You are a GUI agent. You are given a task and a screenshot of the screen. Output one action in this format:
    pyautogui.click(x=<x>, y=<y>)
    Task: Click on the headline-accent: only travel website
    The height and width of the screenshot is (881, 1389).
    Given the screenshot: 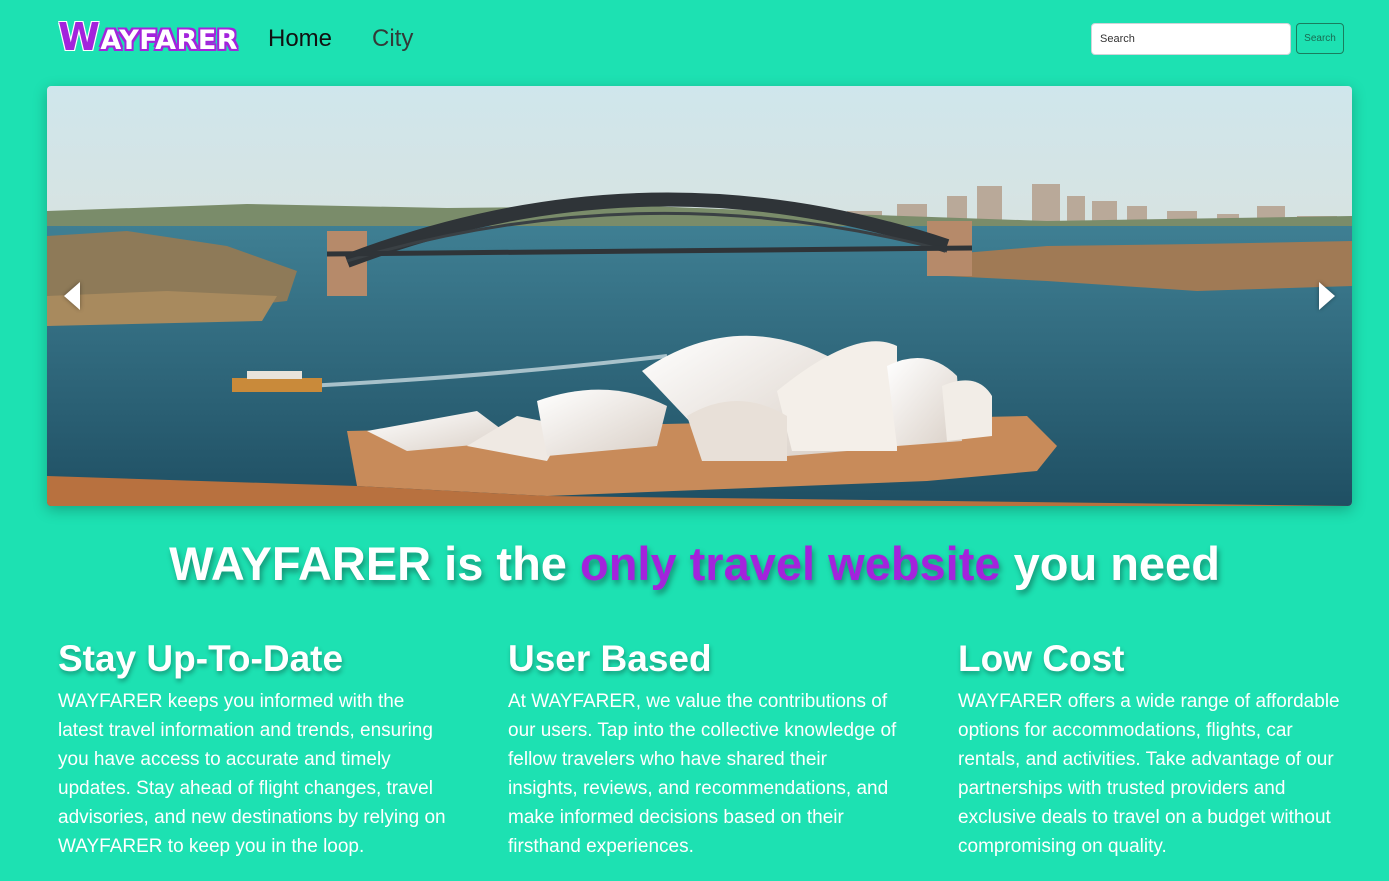 What is the action you would take?
    pyautogui.click(x=790, y=563)
    